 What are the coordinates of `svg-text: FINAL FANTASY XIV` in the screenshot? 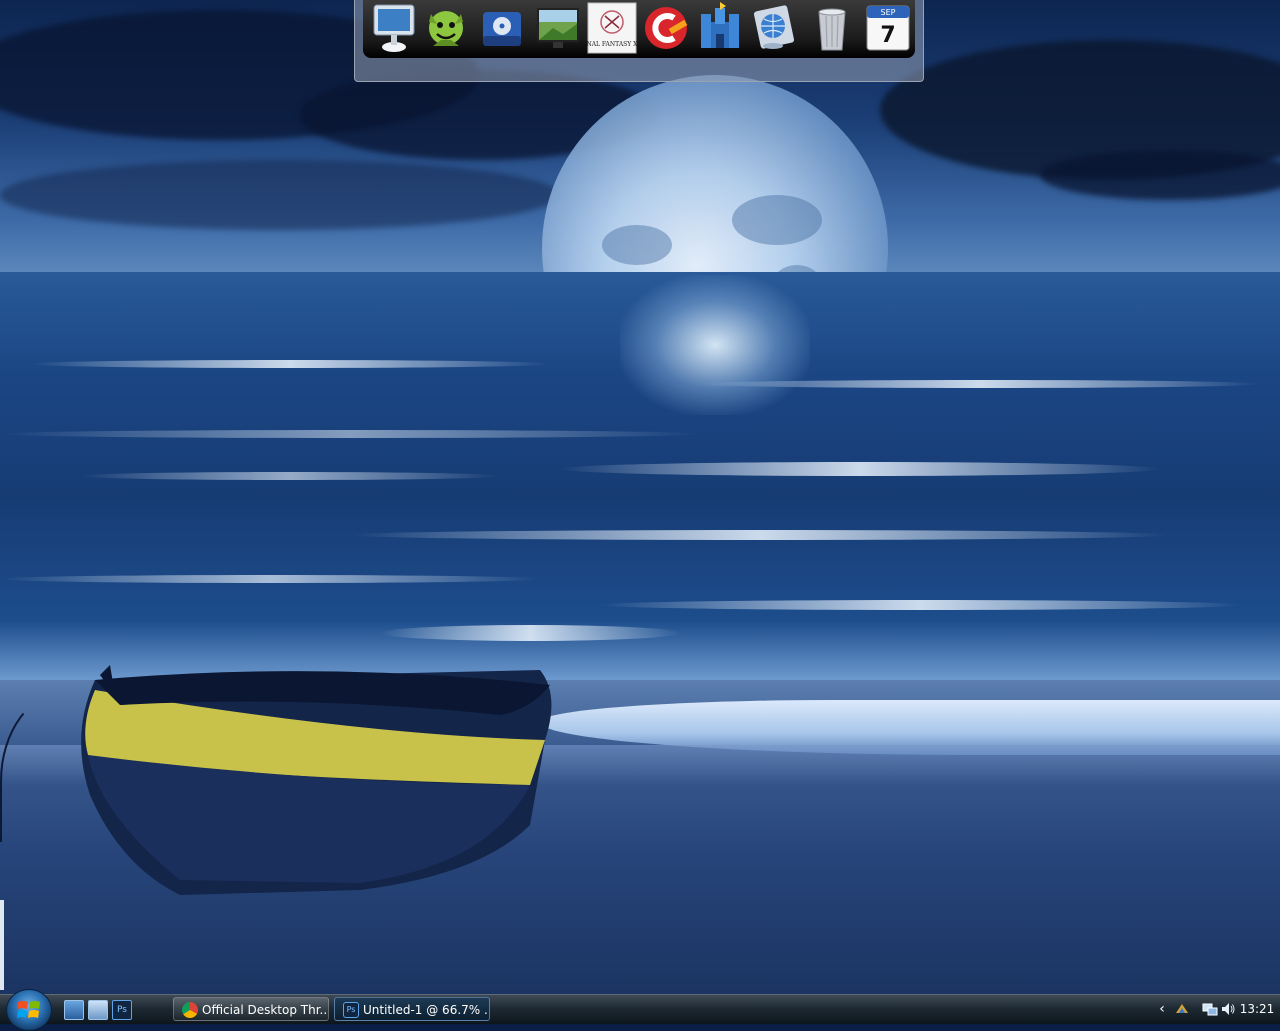 It's located at (612, 44).